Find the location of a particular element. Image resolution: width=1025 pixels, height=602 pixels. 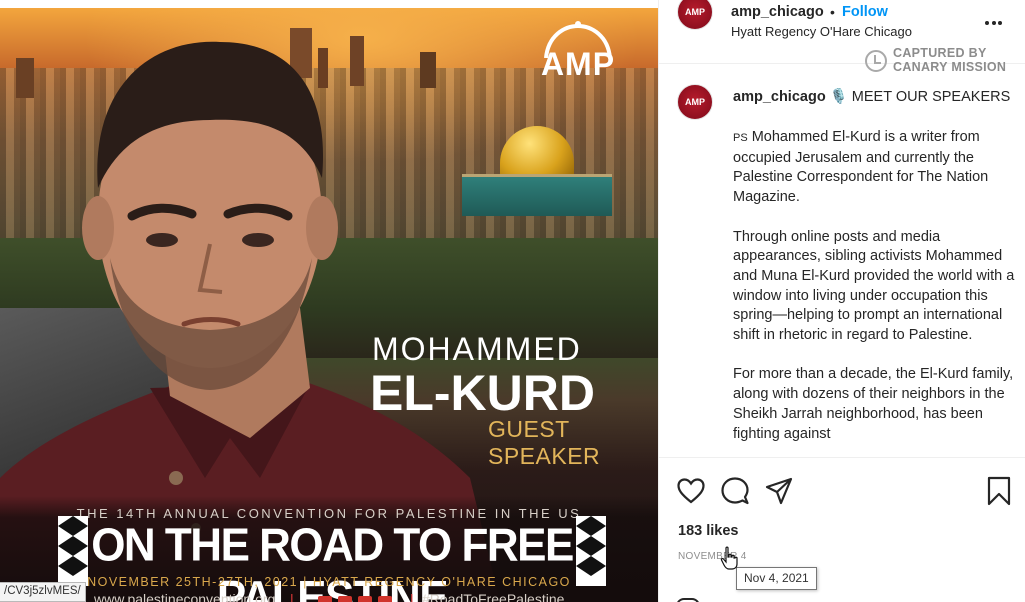

post-actions is located at coordinates (842, 490).